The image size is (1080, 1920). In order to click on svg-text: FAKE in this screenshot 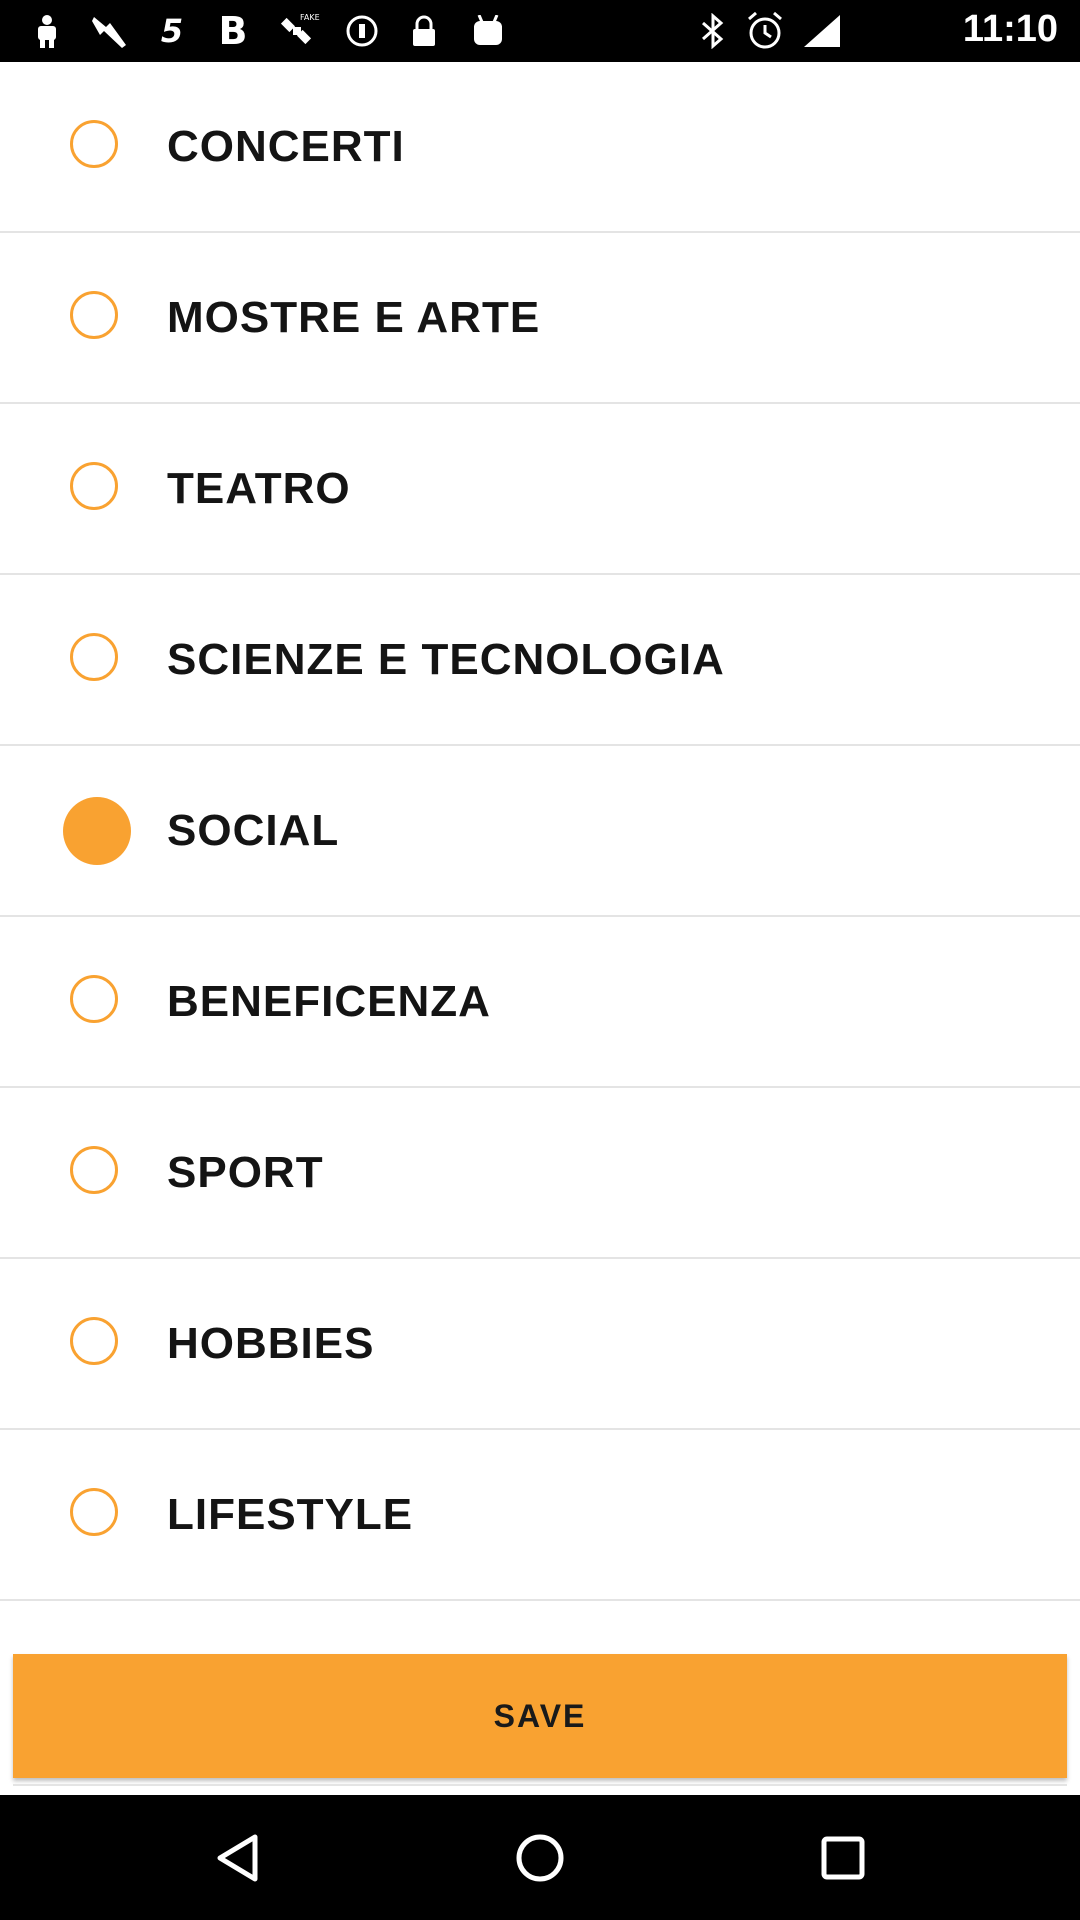, I will do `click(310, 17)`.